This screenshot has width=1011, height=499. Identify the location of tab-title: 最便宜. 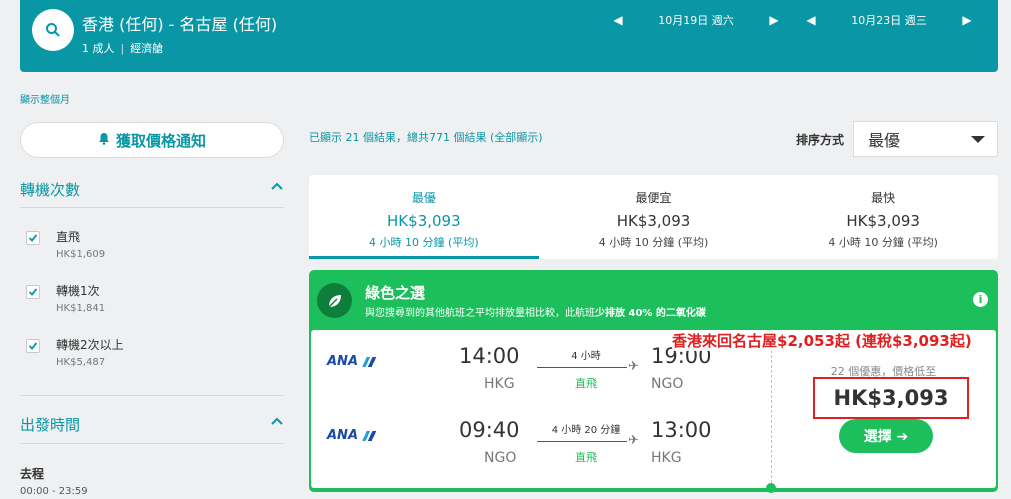
(653, 198).